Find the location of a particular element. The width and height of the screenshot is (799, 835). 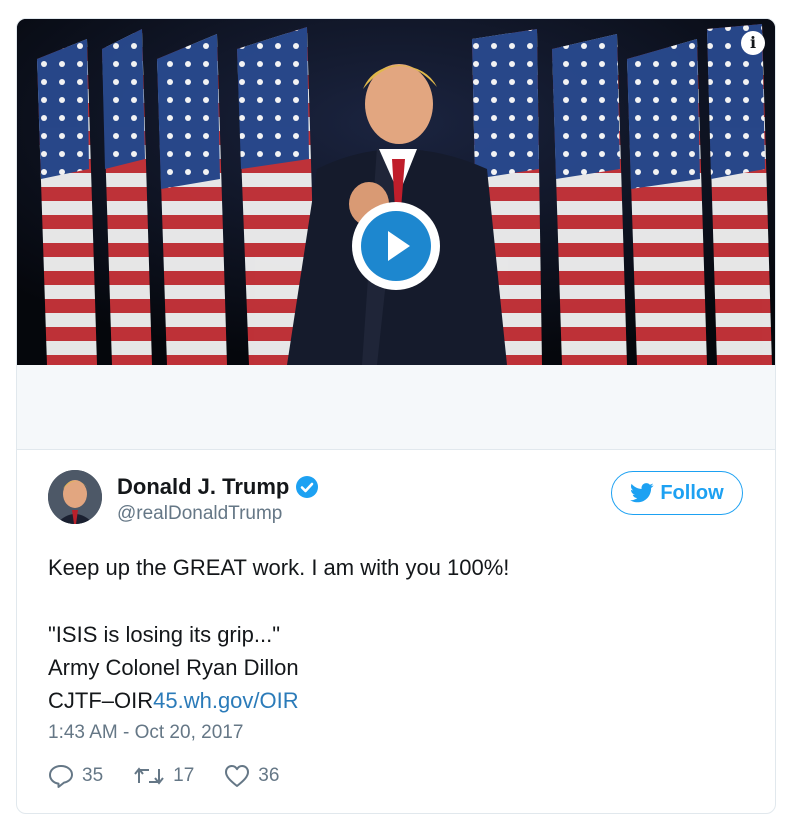

follow-button: Follow is located at coordinates (677, 493).